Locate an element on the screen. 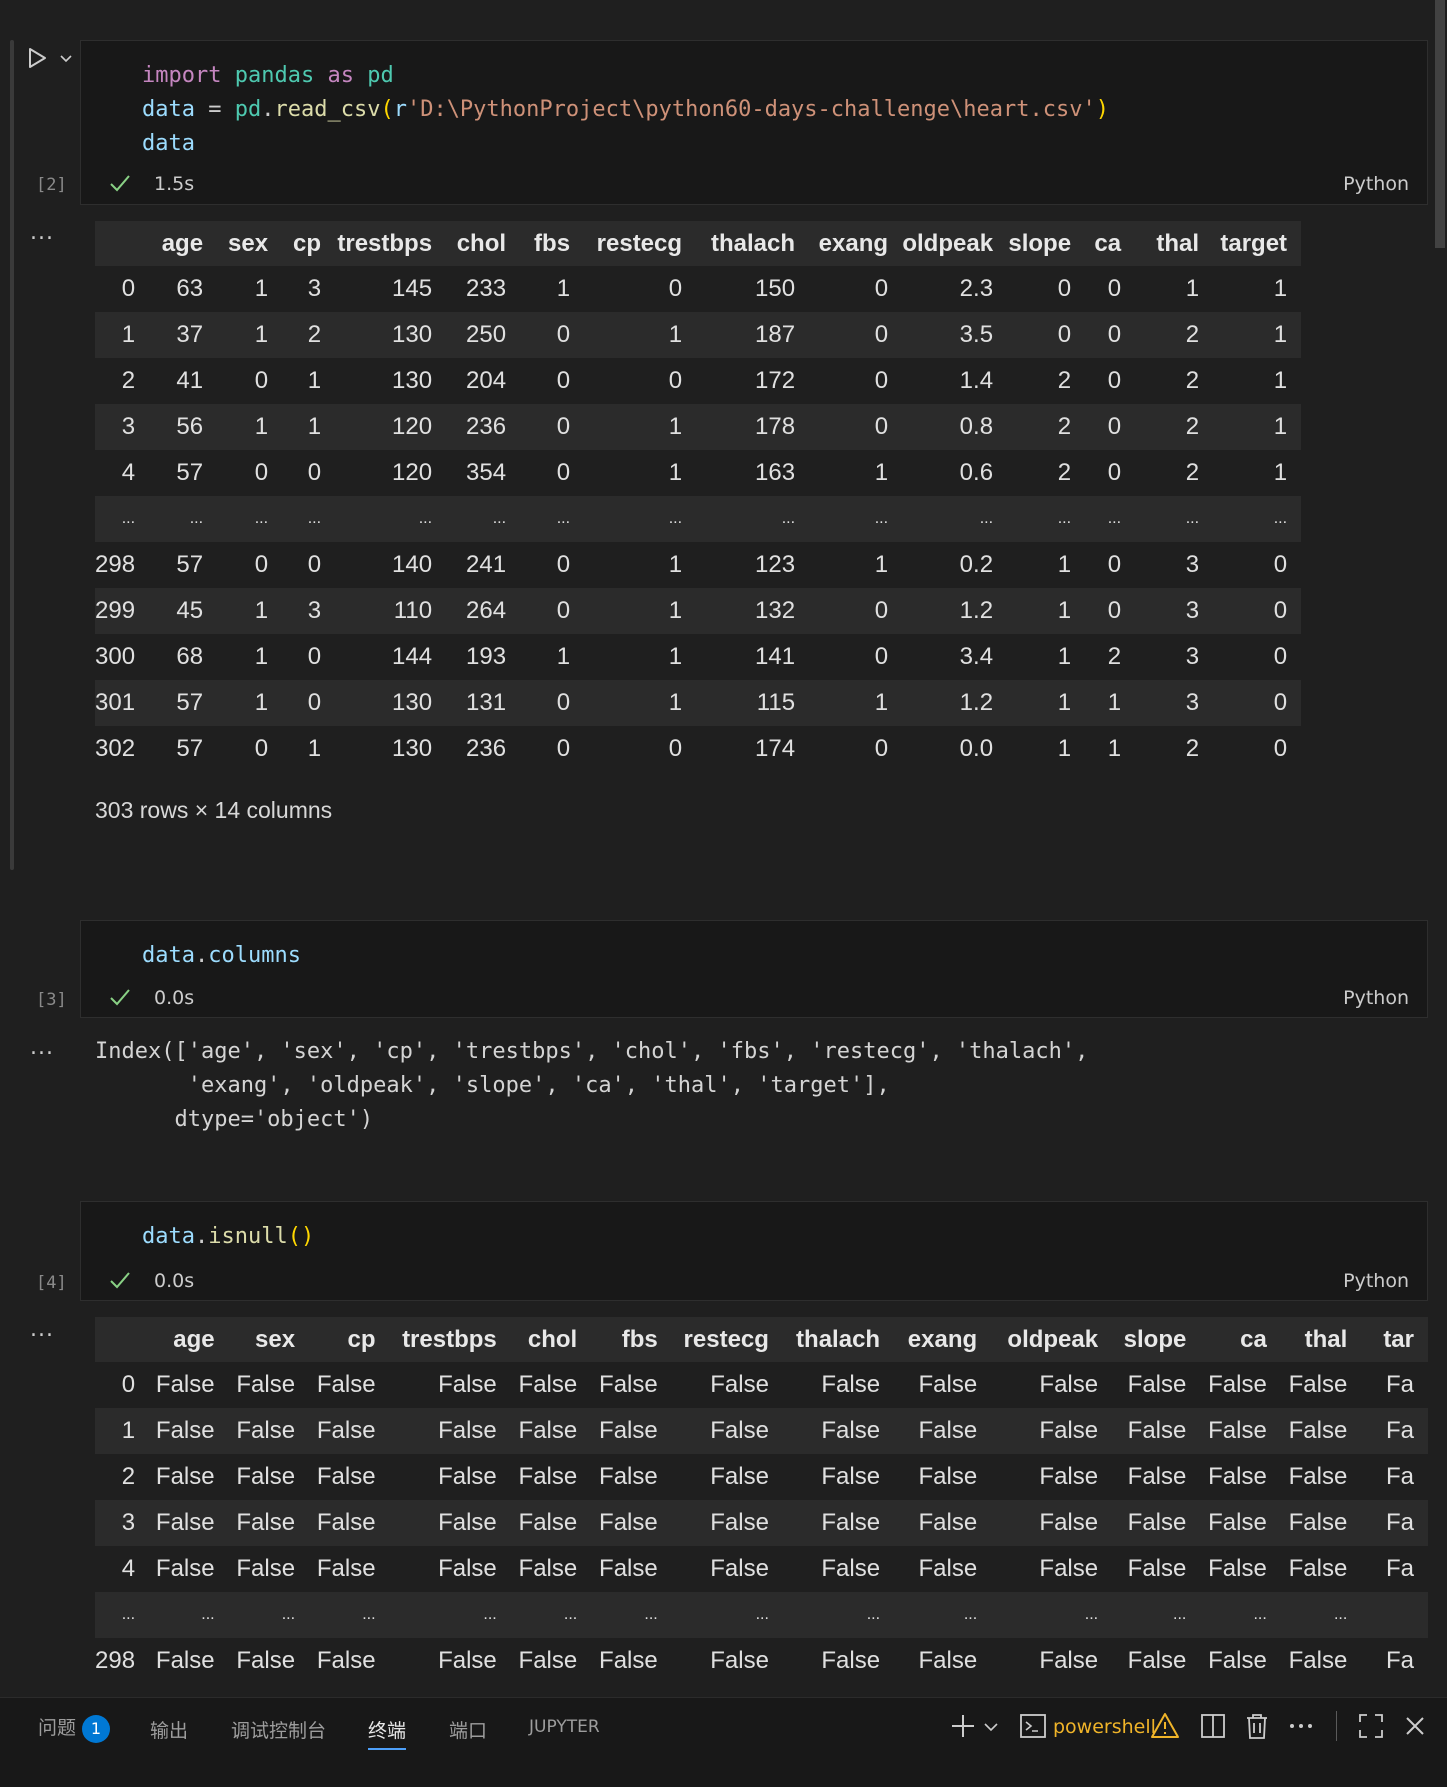 The width and height of the screenshot is (1447, 1787). code-cell-3: data.isnull() 0.0s Python is located at coordinates (754, 1251).